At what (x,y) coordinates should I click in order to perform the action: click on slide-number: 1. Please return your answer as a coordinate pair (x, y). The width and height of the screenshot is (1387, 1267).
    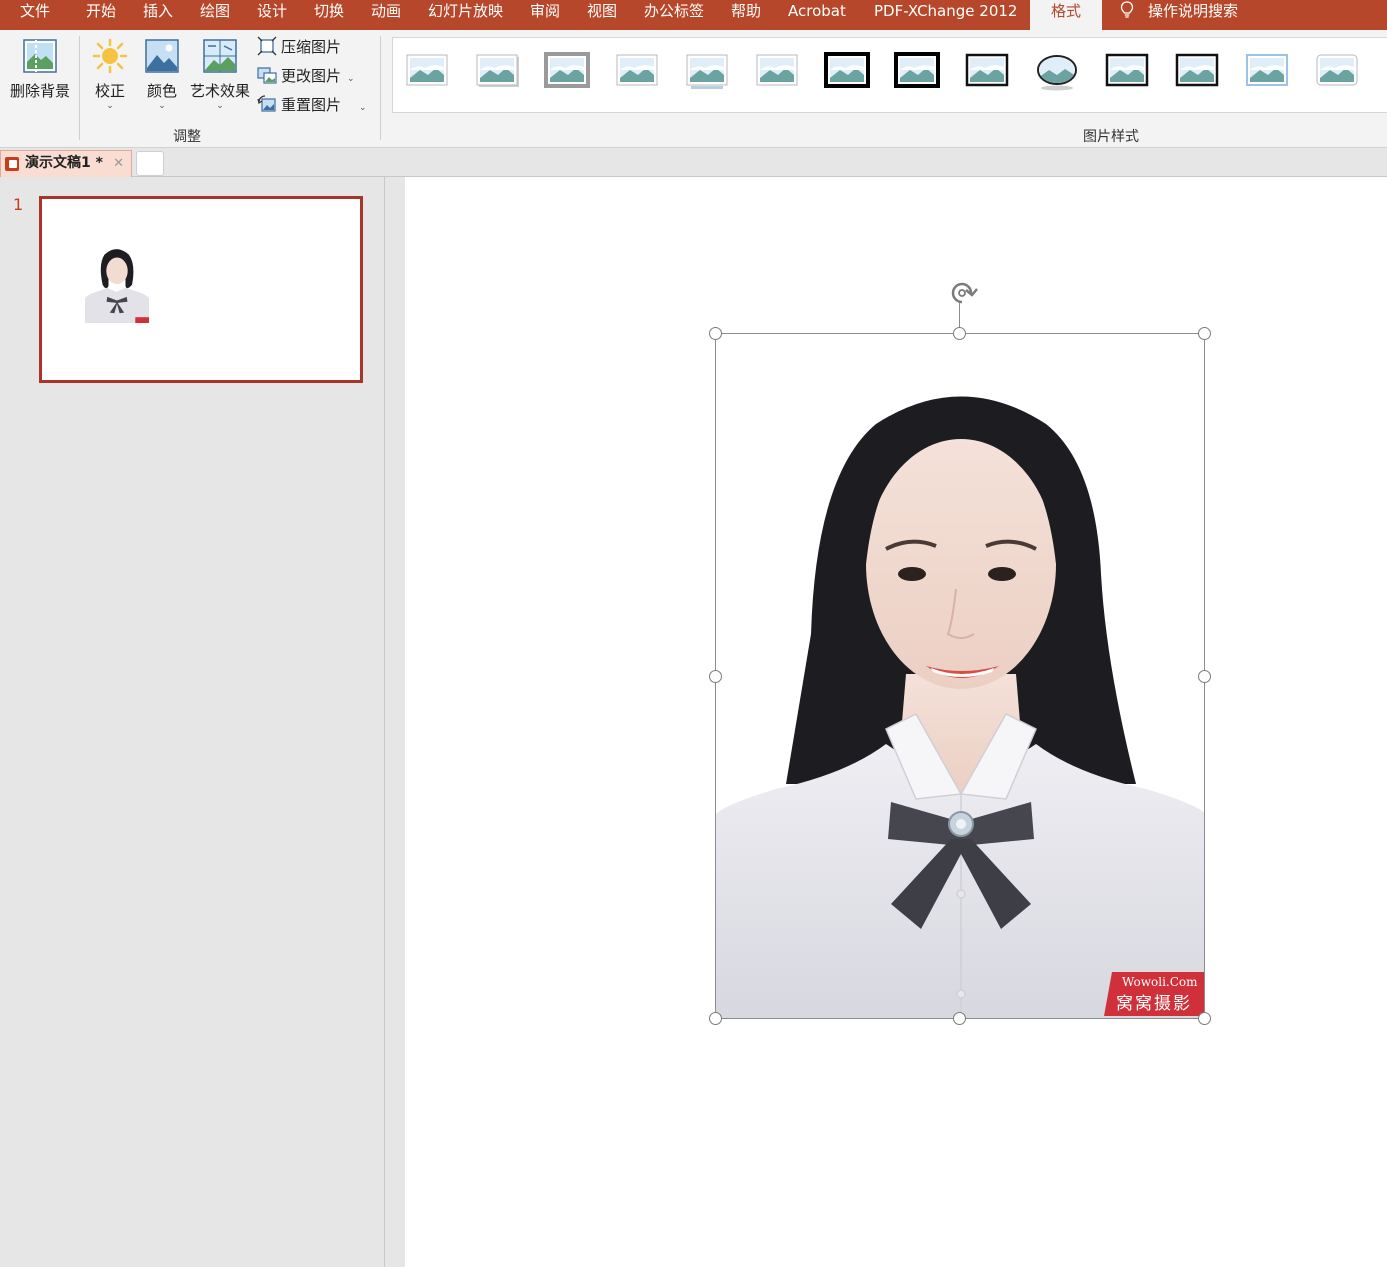
    Looking at the image, I should click on (18, 204).